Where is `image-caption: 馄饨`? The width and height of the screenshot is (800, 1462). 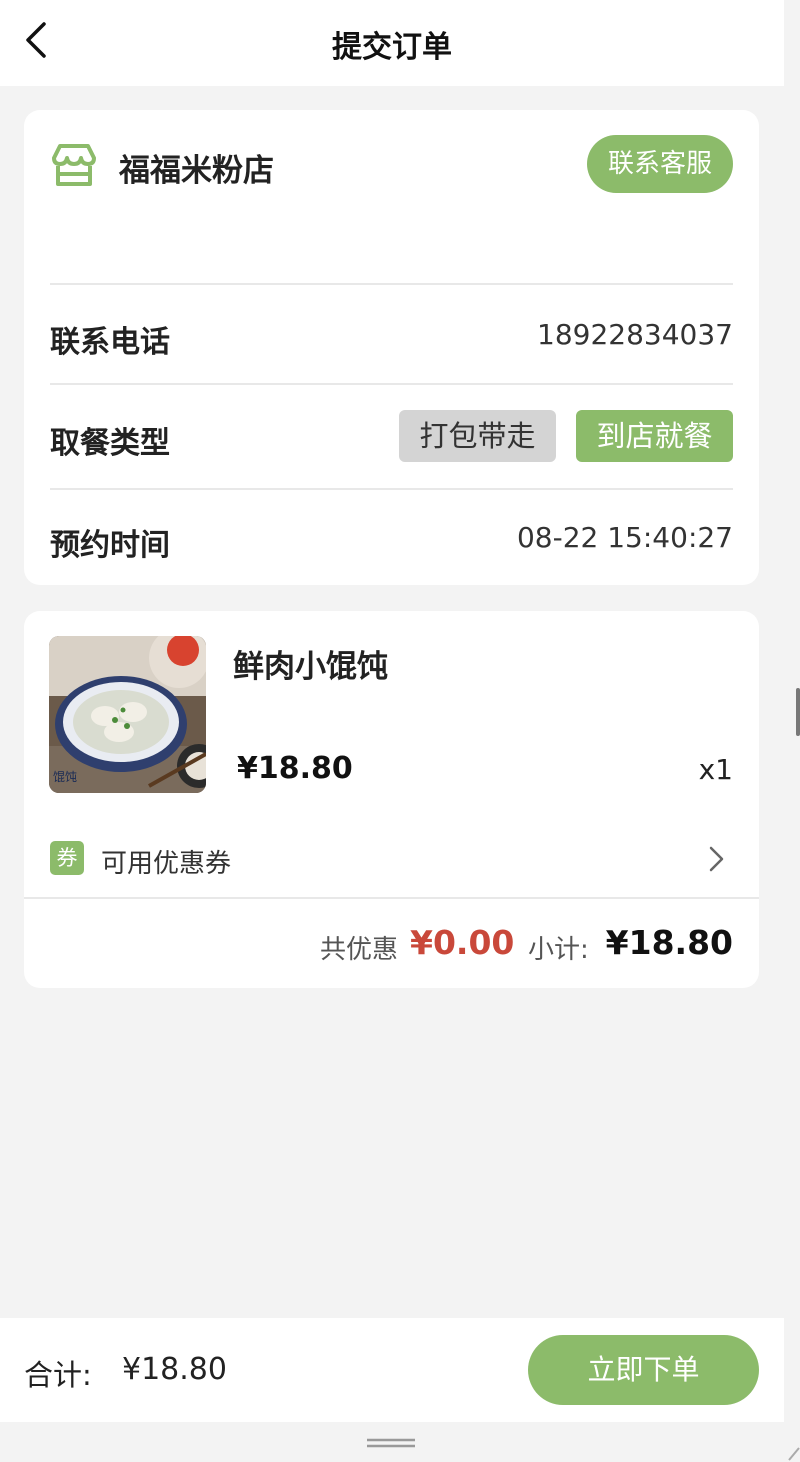 image-caption: 馄饨 is located at coordinates (65, 777).